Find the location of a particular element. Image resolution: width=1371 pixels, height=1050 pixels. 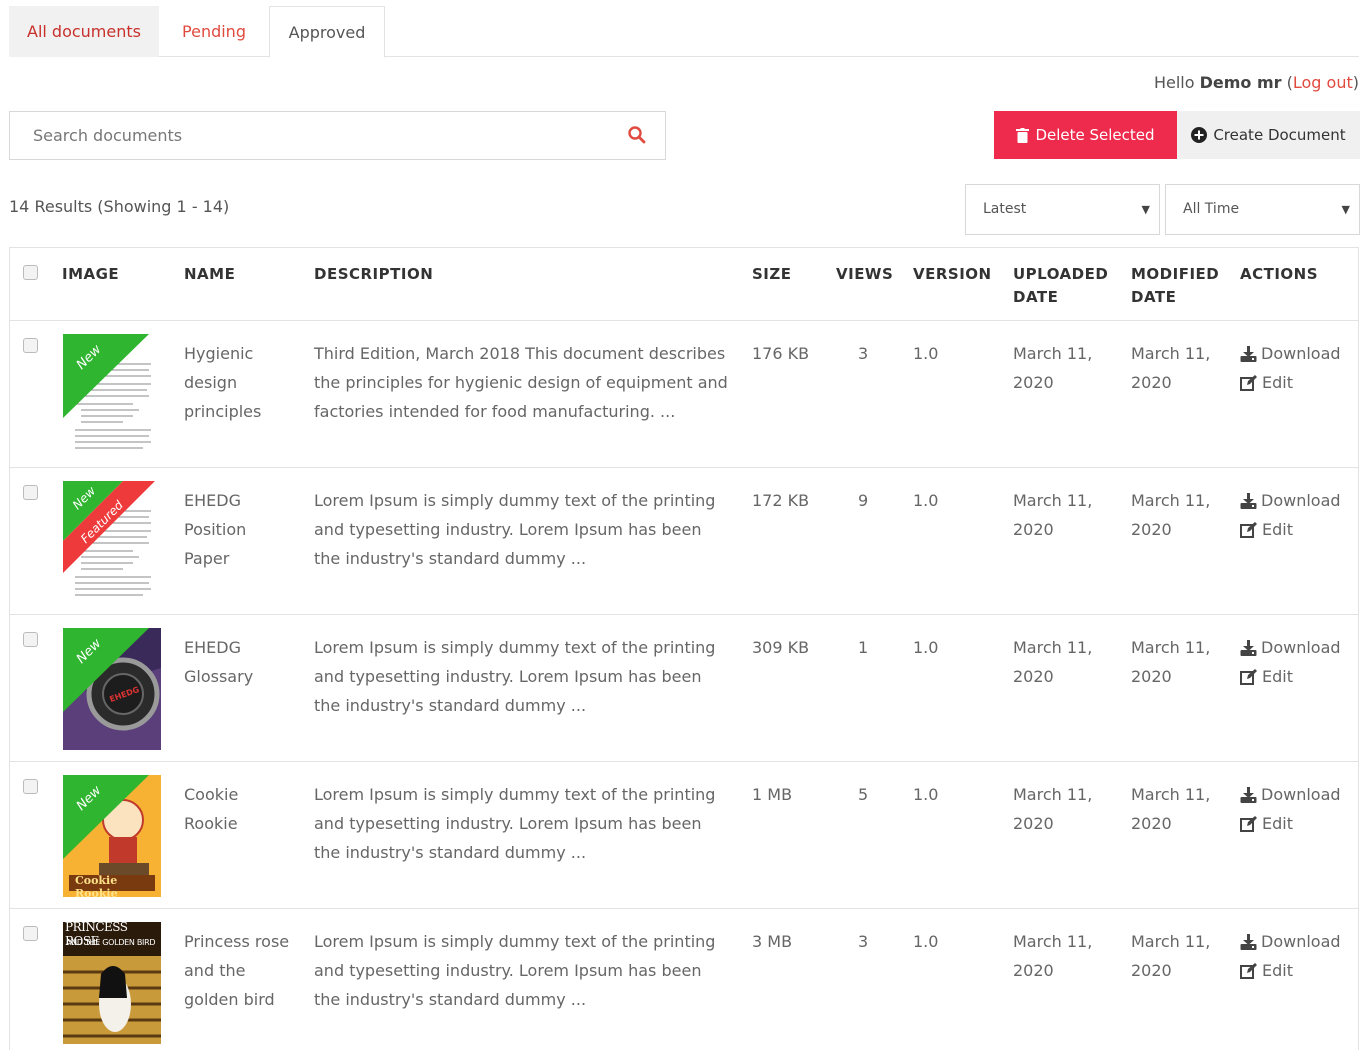

header-views: VIEWS is located at coordinates (864, 274).